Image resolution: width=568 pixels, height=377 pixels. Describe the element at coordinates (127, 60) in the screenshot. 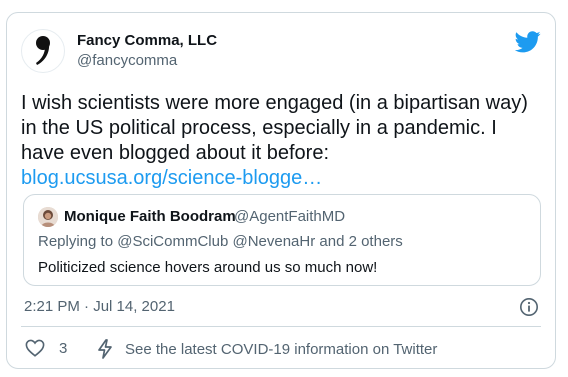

I see `author-handle: @fancycomma` at that location.